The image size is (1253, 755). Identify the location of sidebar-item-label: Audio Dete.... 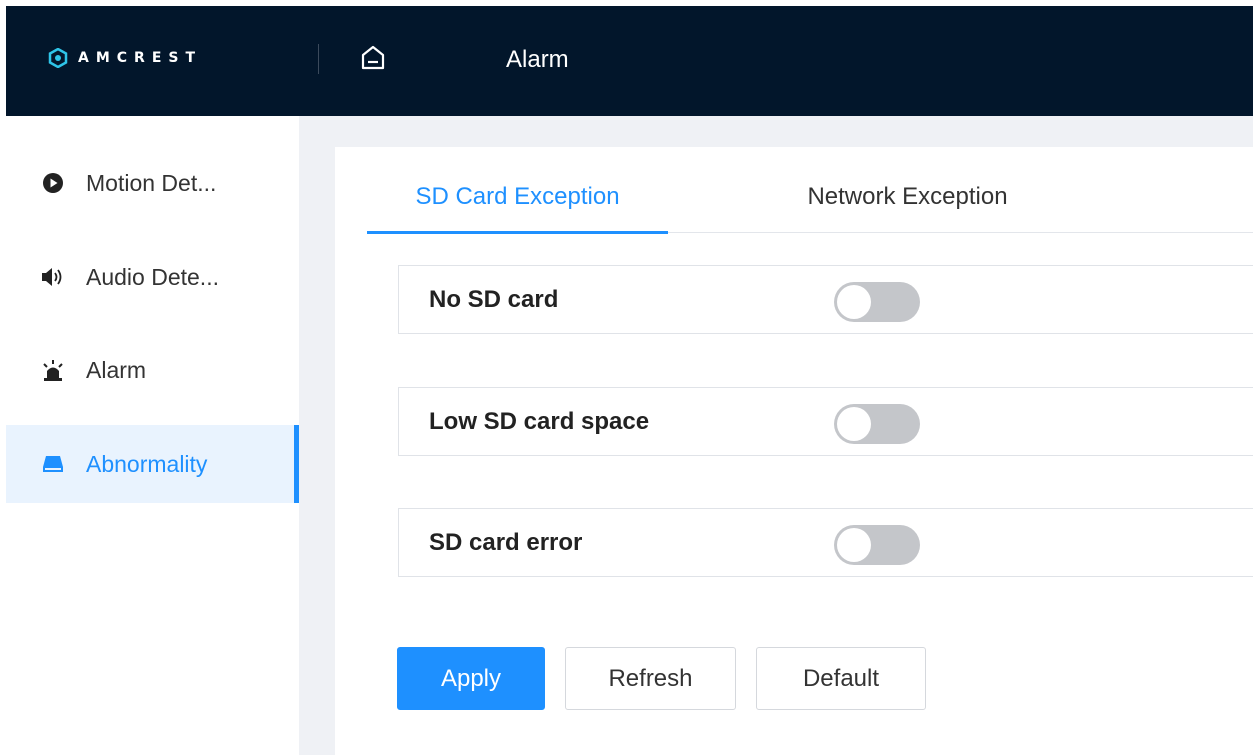
(152, 276).